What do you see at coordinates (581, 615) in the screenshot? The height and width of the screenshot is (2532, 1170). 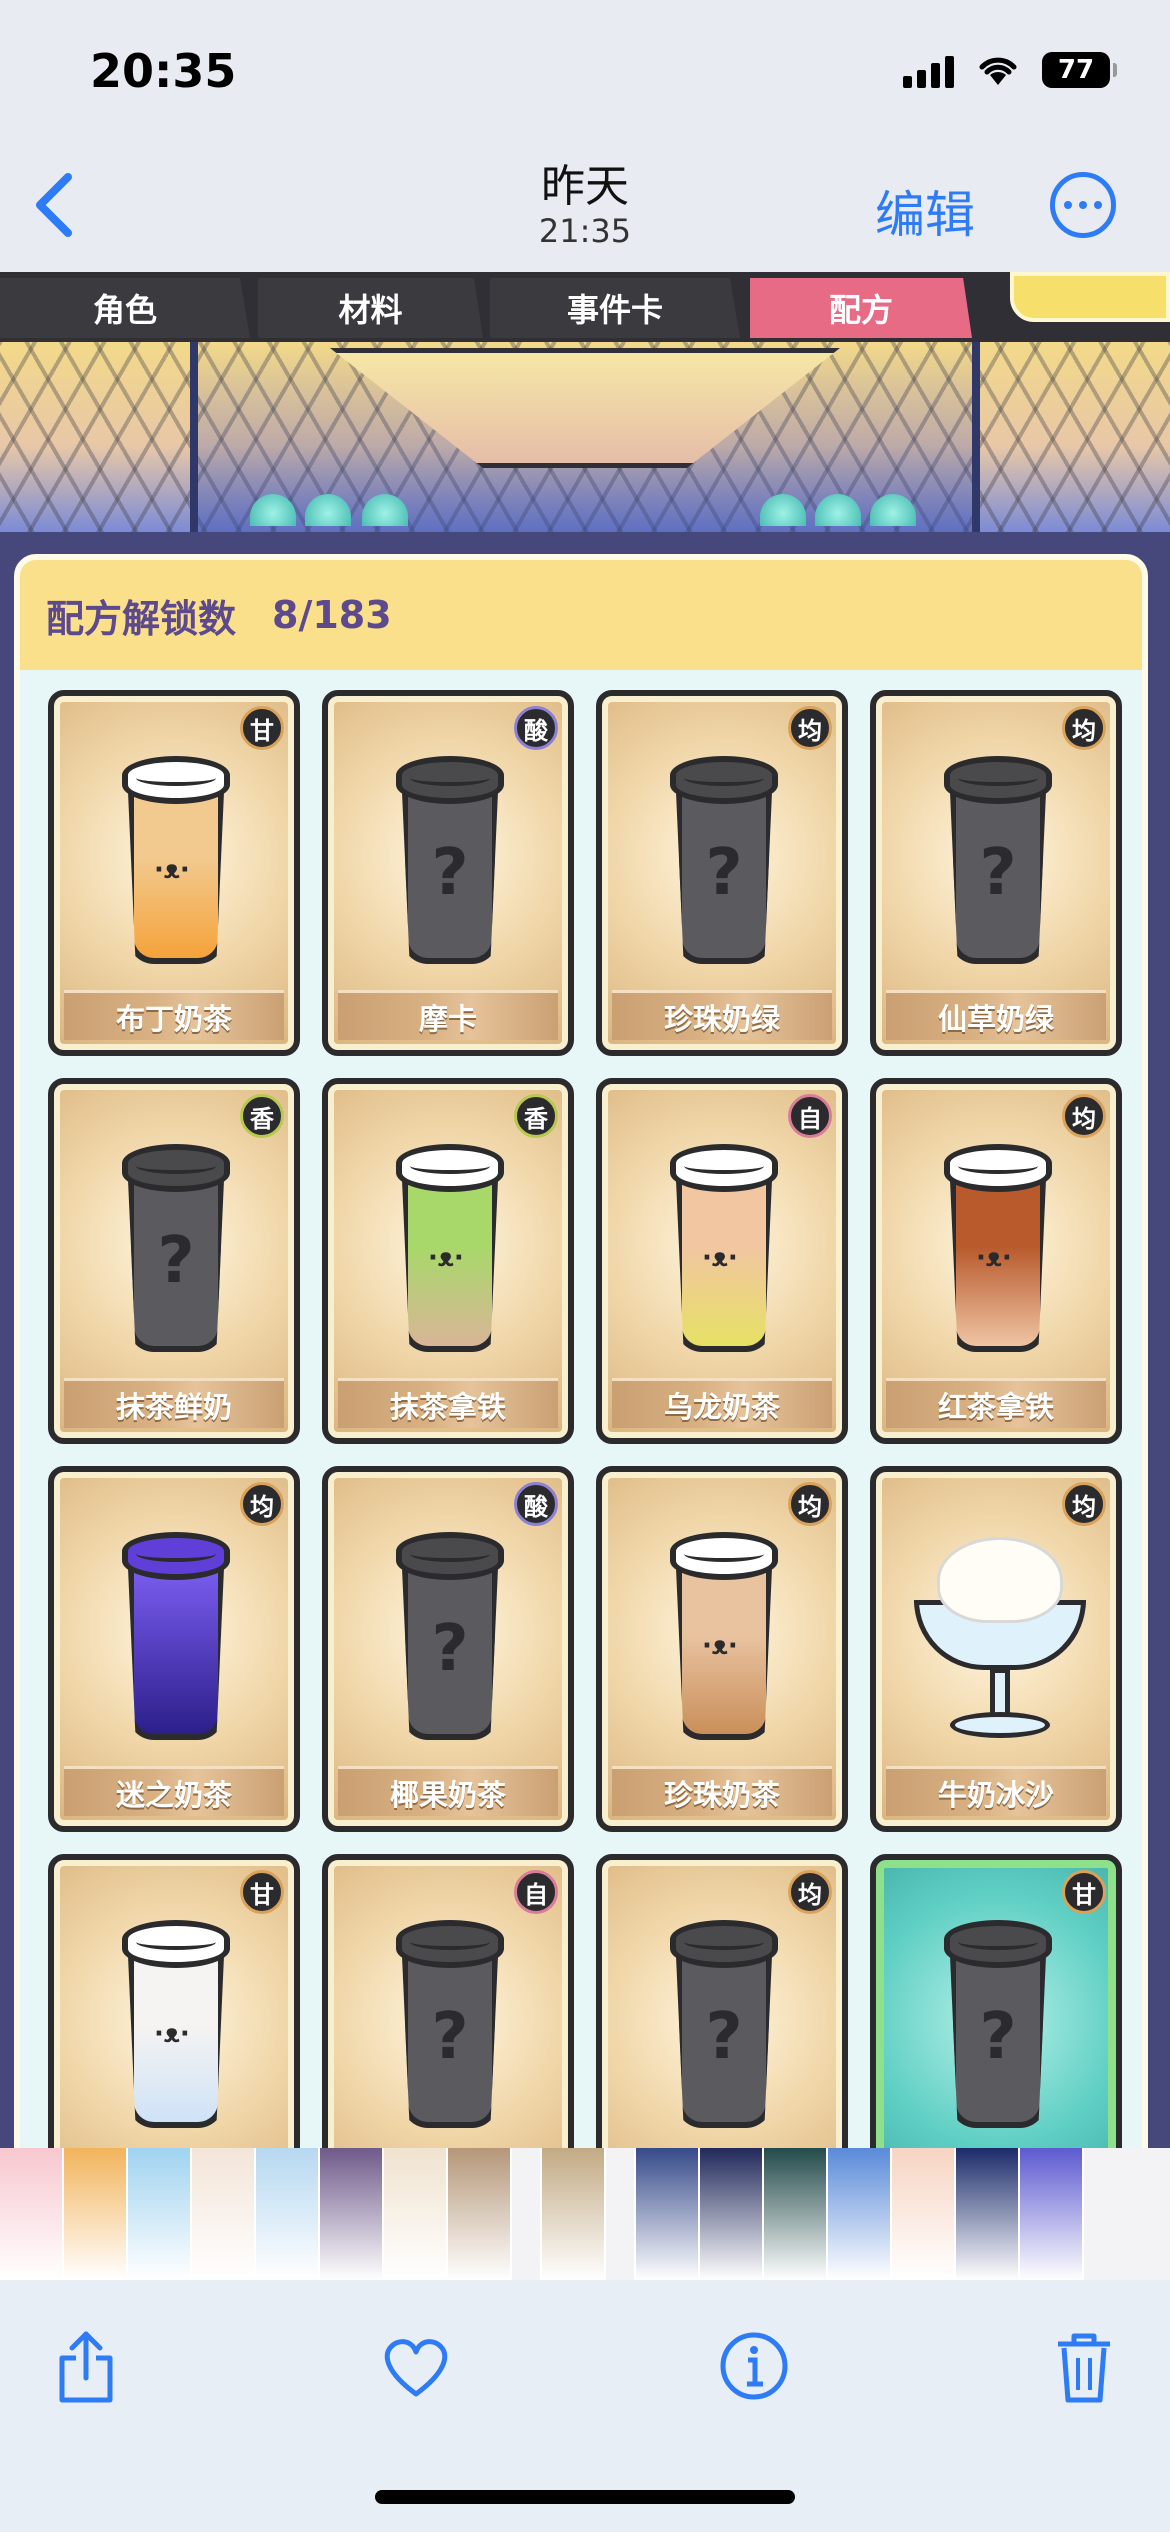 I see `recipe-panel-header: 配方解锁数 8/183` at bounding box center [581, 615].